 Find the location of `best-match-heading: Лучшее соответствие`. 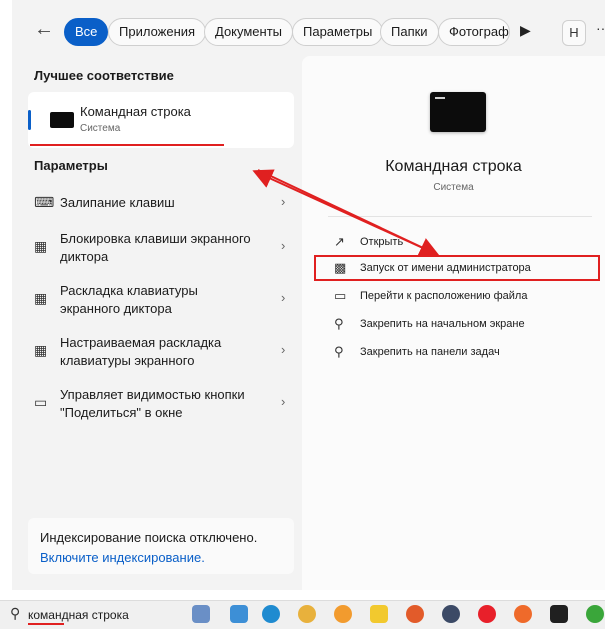

best-match-heading: Лучшее соответствие is located at coordinates (104, 75).